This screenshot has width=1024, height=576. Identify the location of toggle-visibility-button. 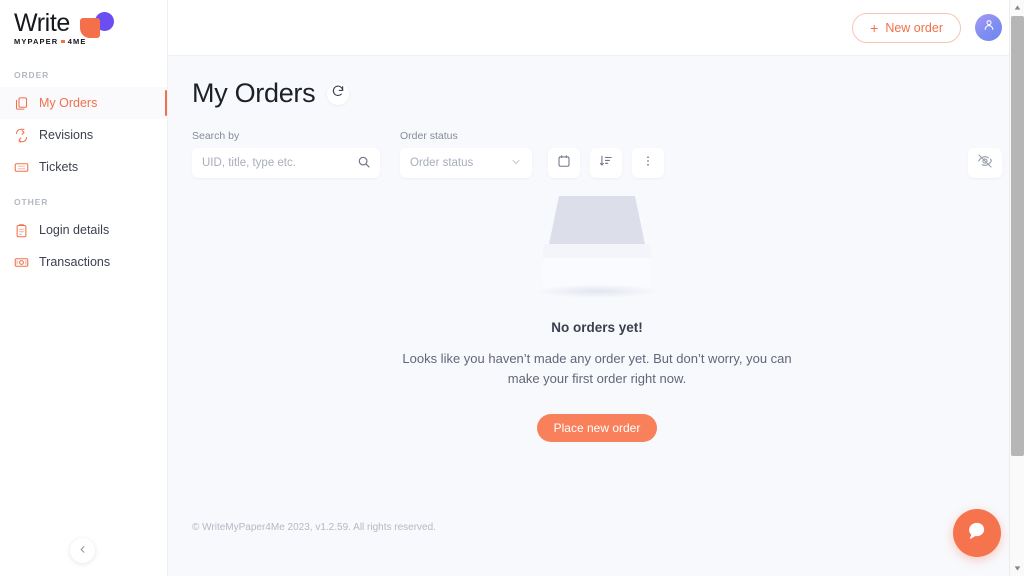
(985, 163).